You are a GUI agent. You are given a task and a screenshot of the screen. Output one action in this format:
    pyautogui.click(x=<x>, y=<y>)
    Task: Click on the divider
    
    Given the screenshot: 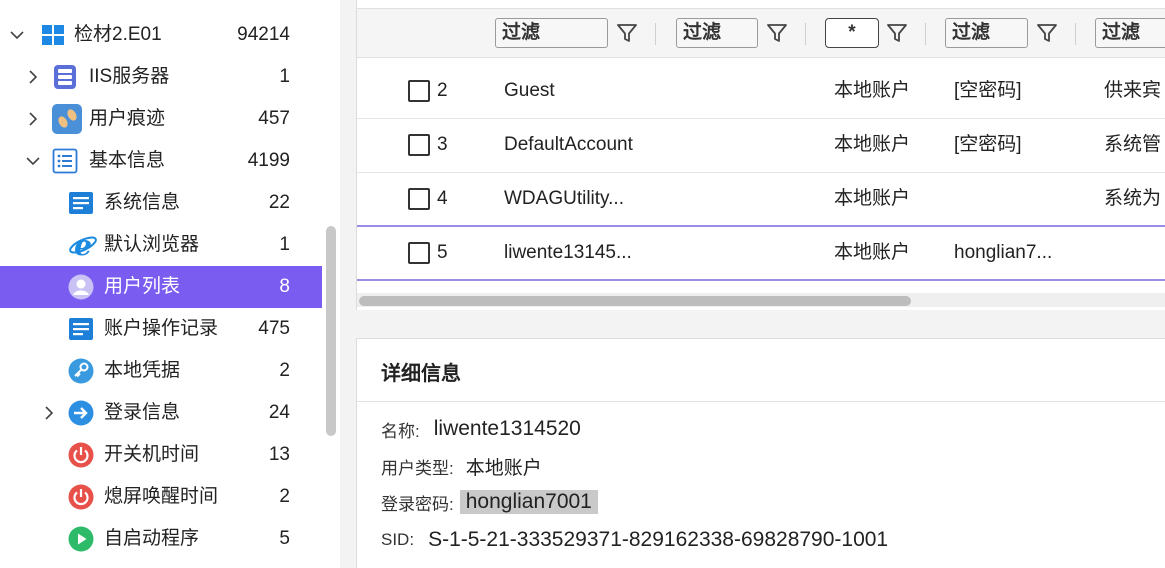 What is the action you would take?
    pyautogui.click(x=761, y=401)
    